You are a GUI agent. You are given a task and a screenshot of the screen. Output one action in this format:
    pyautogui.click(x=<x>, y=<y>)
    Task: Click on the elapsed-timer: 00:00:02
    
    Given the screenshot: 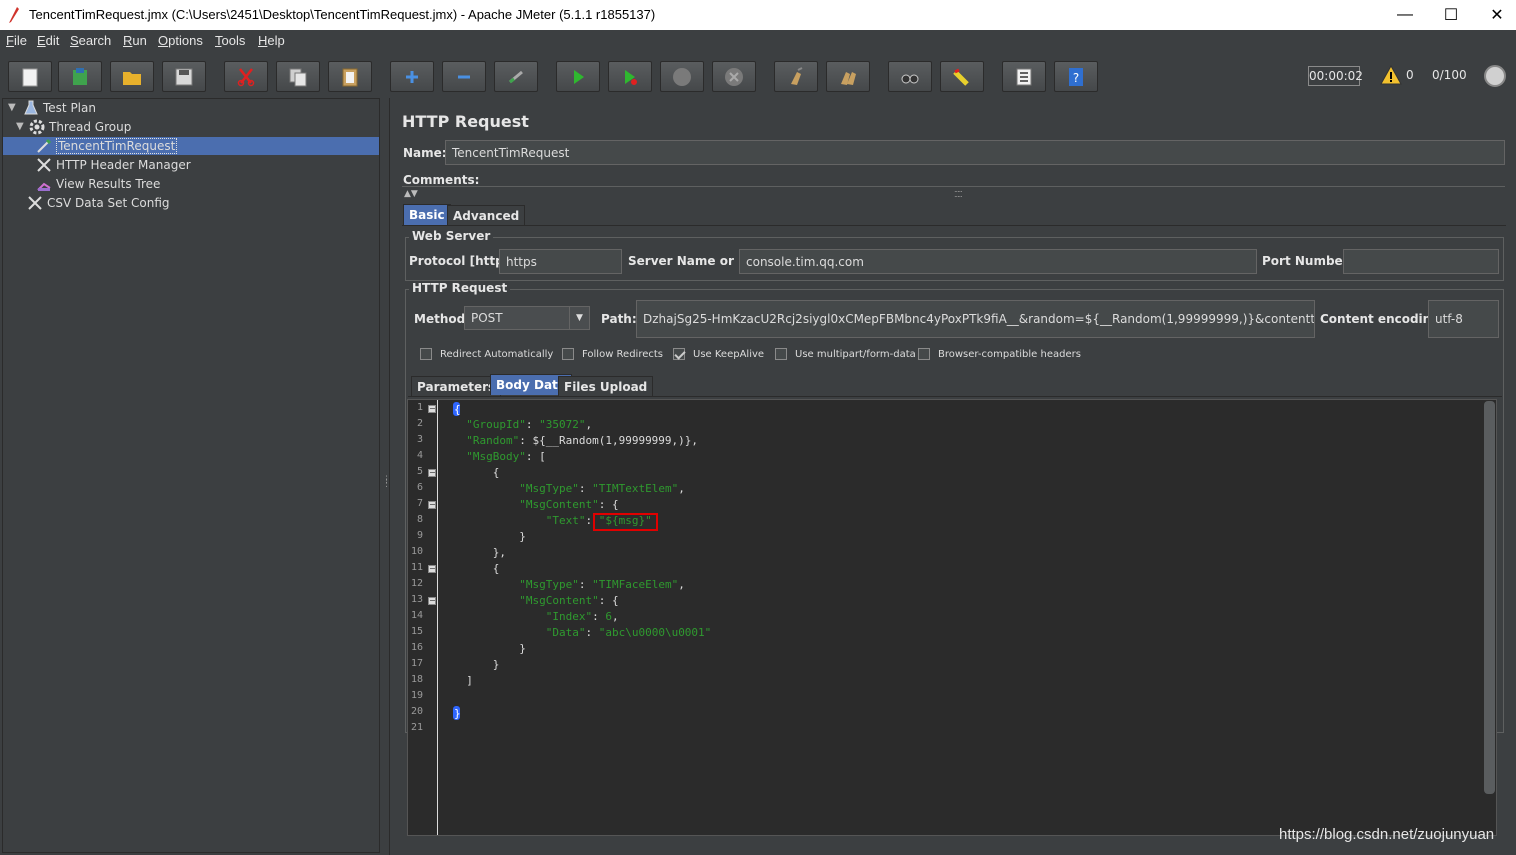 What is the action you would take?
    pyautogui.click(x=1335, y=76)
    